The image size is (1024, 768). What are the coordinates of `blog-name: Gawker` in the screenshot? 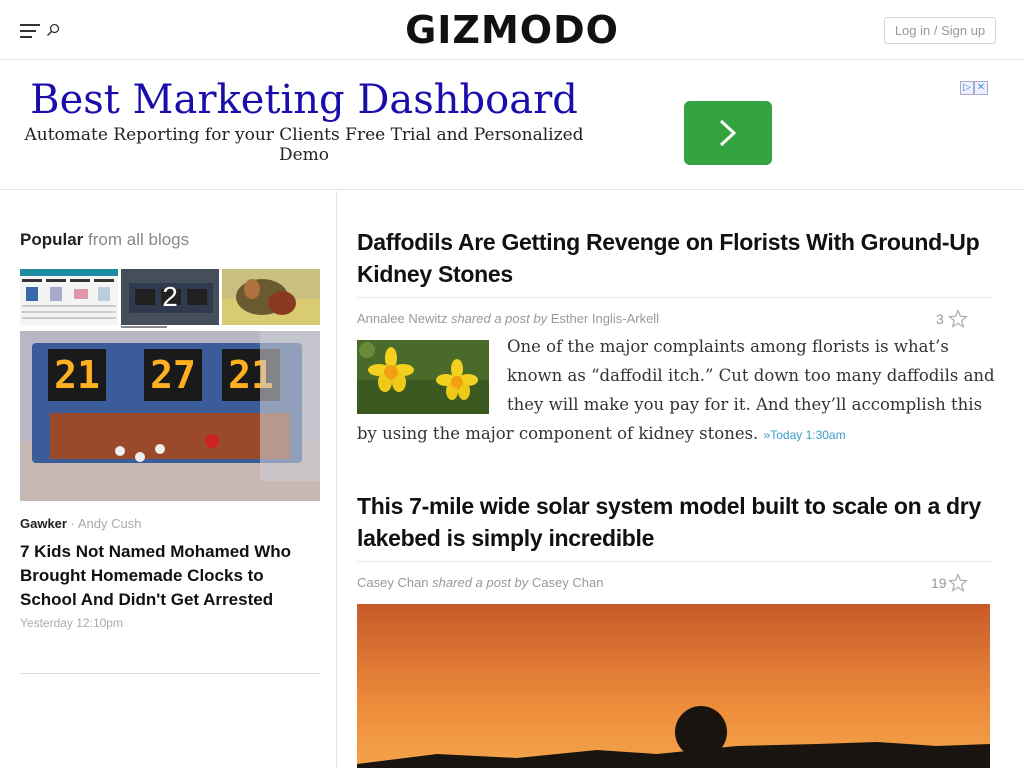 It's located at (43, 523).